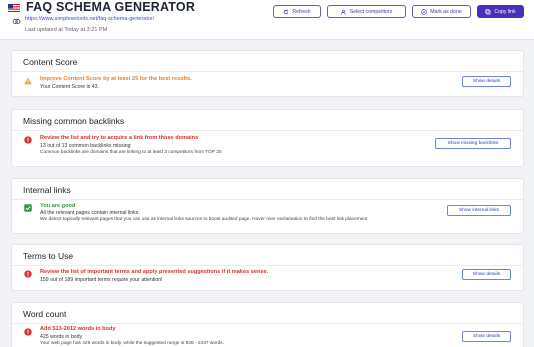 The width and height of the screenshot is (534, 347). Describe the element at coordinates (66, 30) in the screenshot. I see `last-updated-text: Last updated at Today at 3:21 PM` at that location.